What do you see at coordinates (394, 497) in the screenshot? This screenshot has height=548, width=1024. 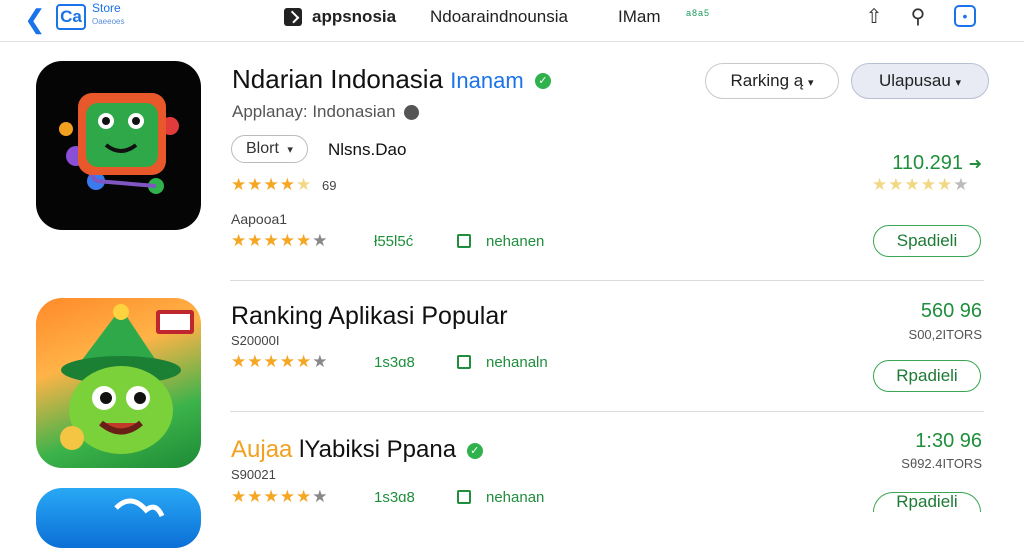 I see `app2-metric-1: 1s3ɑ8` at bounding box center [394, 497].